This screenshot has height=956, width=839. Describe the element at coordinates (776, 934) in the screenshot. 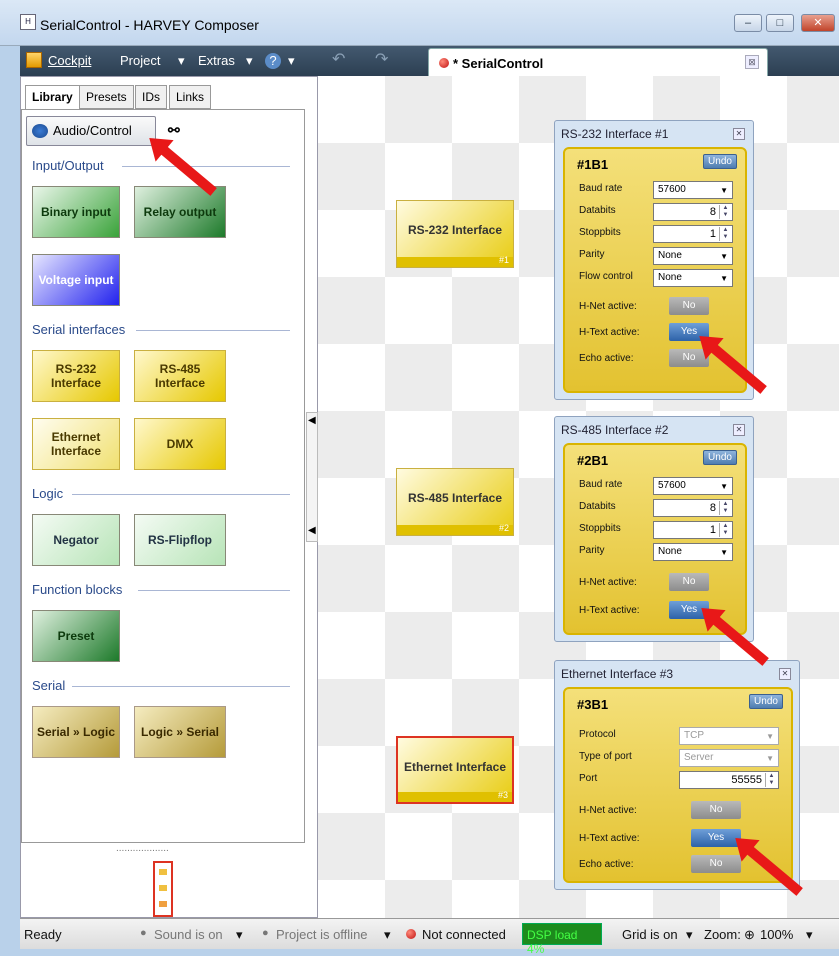

I see `zoom-value: 100%` at that location.